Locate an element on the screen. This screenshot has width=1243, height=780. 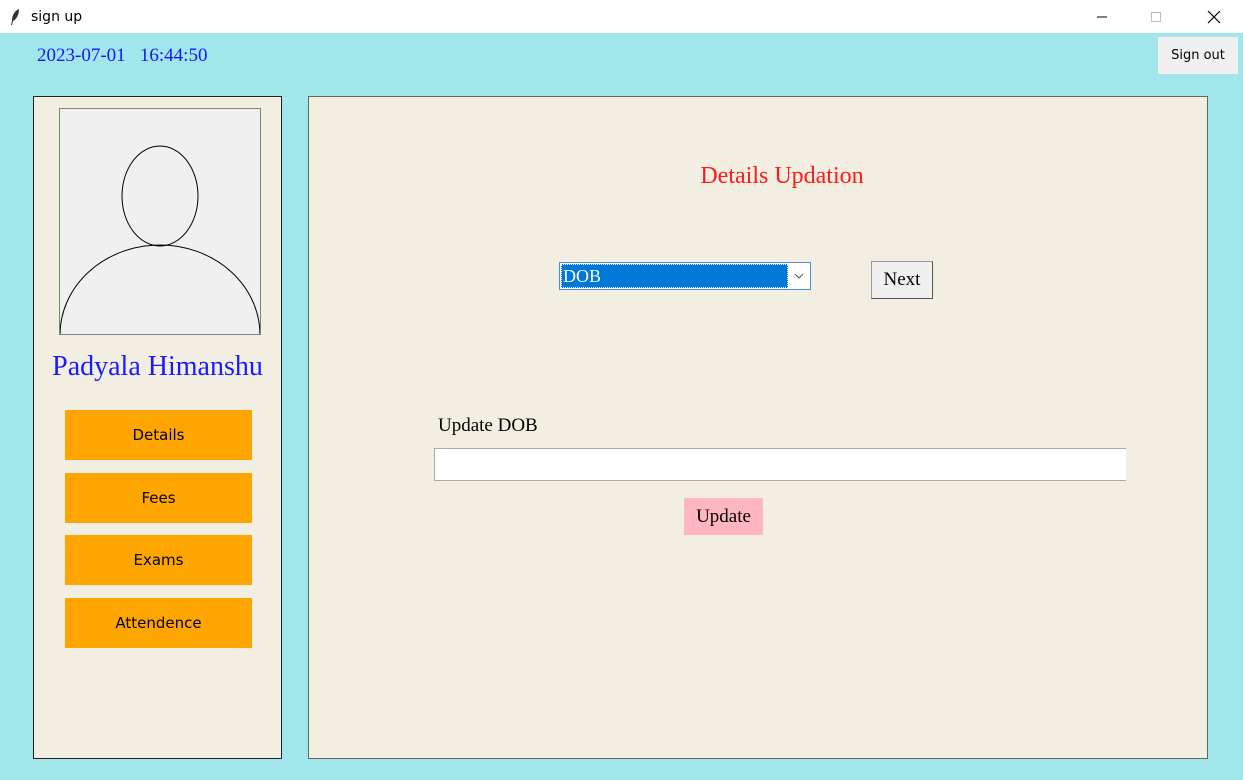
close-icon is located at coordinates (1214, 16).